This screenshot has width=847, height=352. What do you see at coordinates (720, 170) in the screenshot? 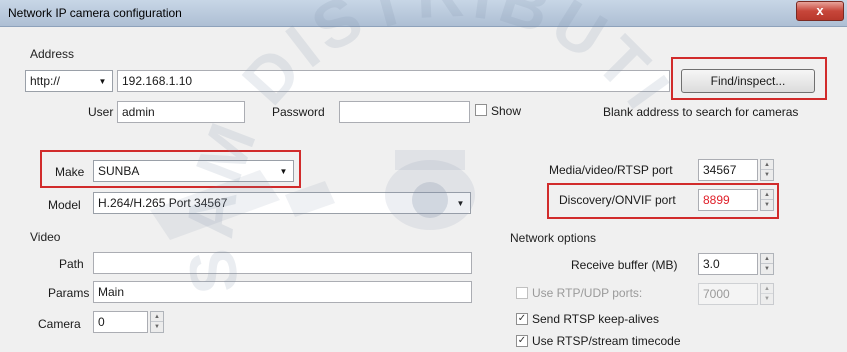
I see `rtsp-port-value: 34567` at bounding box center [720, 170].